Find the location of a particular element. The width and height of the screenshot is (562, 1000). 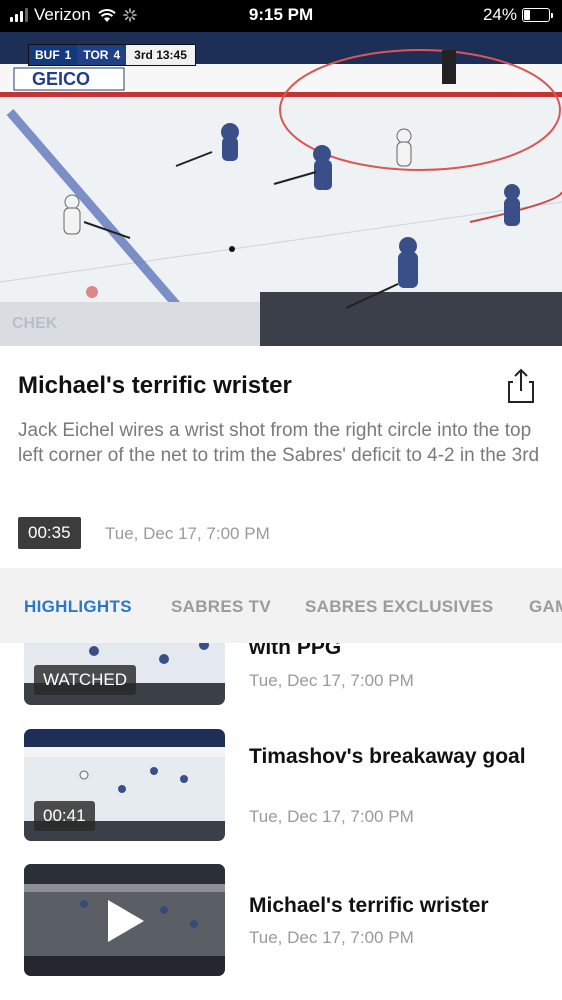

duration-badge: 00:35 is located at coordinates (49, 533).